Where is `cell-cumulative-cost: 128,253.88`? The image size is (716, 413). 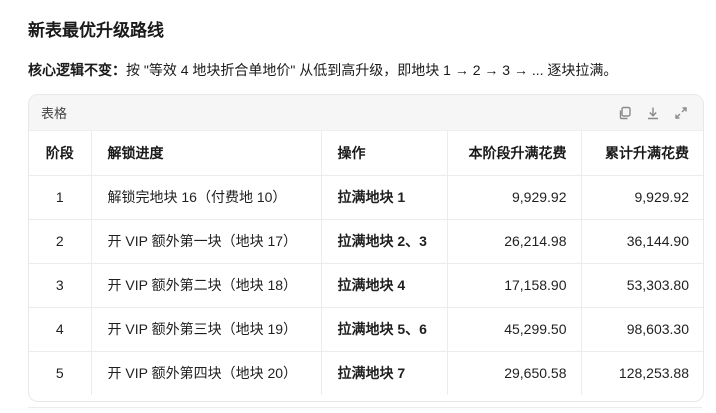 cell-cumulative-cost: 128,253.88 is located at coordinates (653, 373).